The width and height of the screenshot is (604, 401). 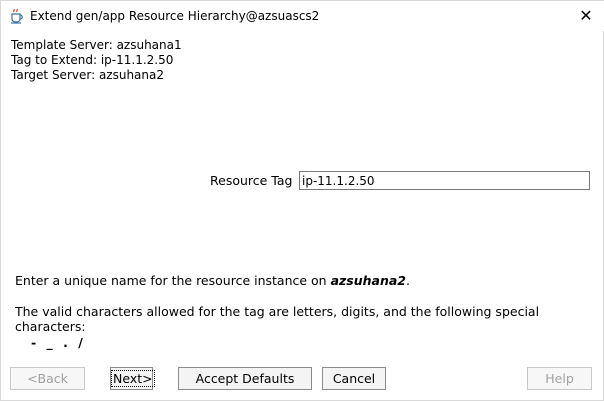 What do you see at coordinates (92, 60) in the screenshot?
I see `tag-to-extend-text: Tag to Extend: ip-11.1.2.50` at bounding box center [92, 60].